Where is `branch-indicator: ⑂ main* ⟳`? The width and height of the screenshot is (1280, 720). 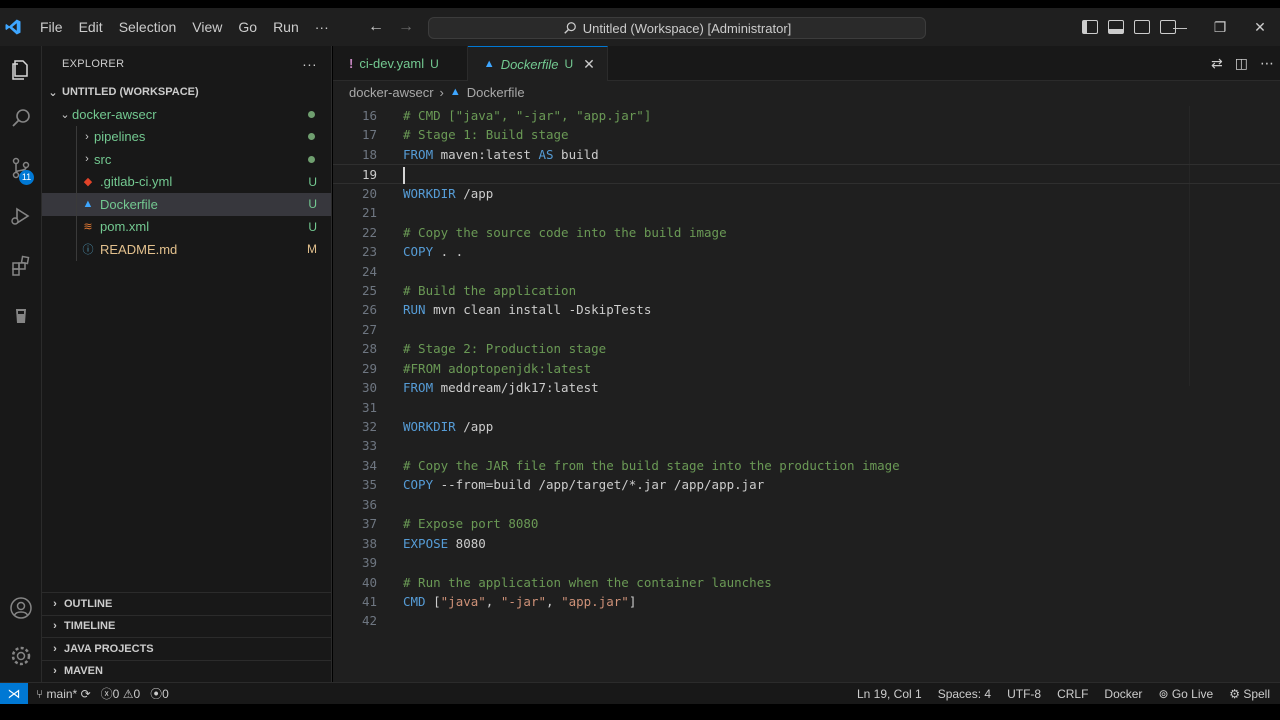 branch-indicator: ⑂ main* ⟳ is located at coordinates (63, 694).